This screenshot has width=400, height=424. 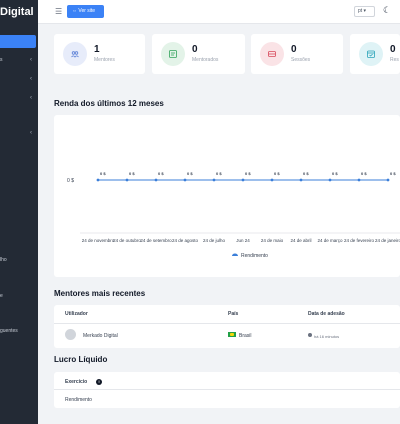 I want to click on x-tick-label: 24 de maio, so click(x=272, y=240).